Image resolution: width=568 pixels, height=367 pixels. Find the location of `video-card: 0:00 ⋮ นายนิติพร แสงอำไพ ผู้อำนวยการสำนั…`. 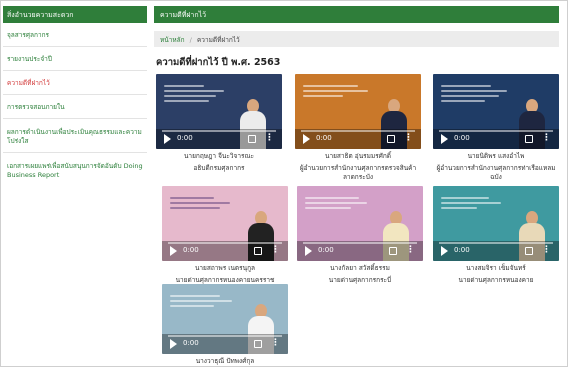

video-card: 0:00 ⋮ นายนิติพร แสงอำไพ ผู้อำนวยการสำนั… is located at coordinates (496, 128).